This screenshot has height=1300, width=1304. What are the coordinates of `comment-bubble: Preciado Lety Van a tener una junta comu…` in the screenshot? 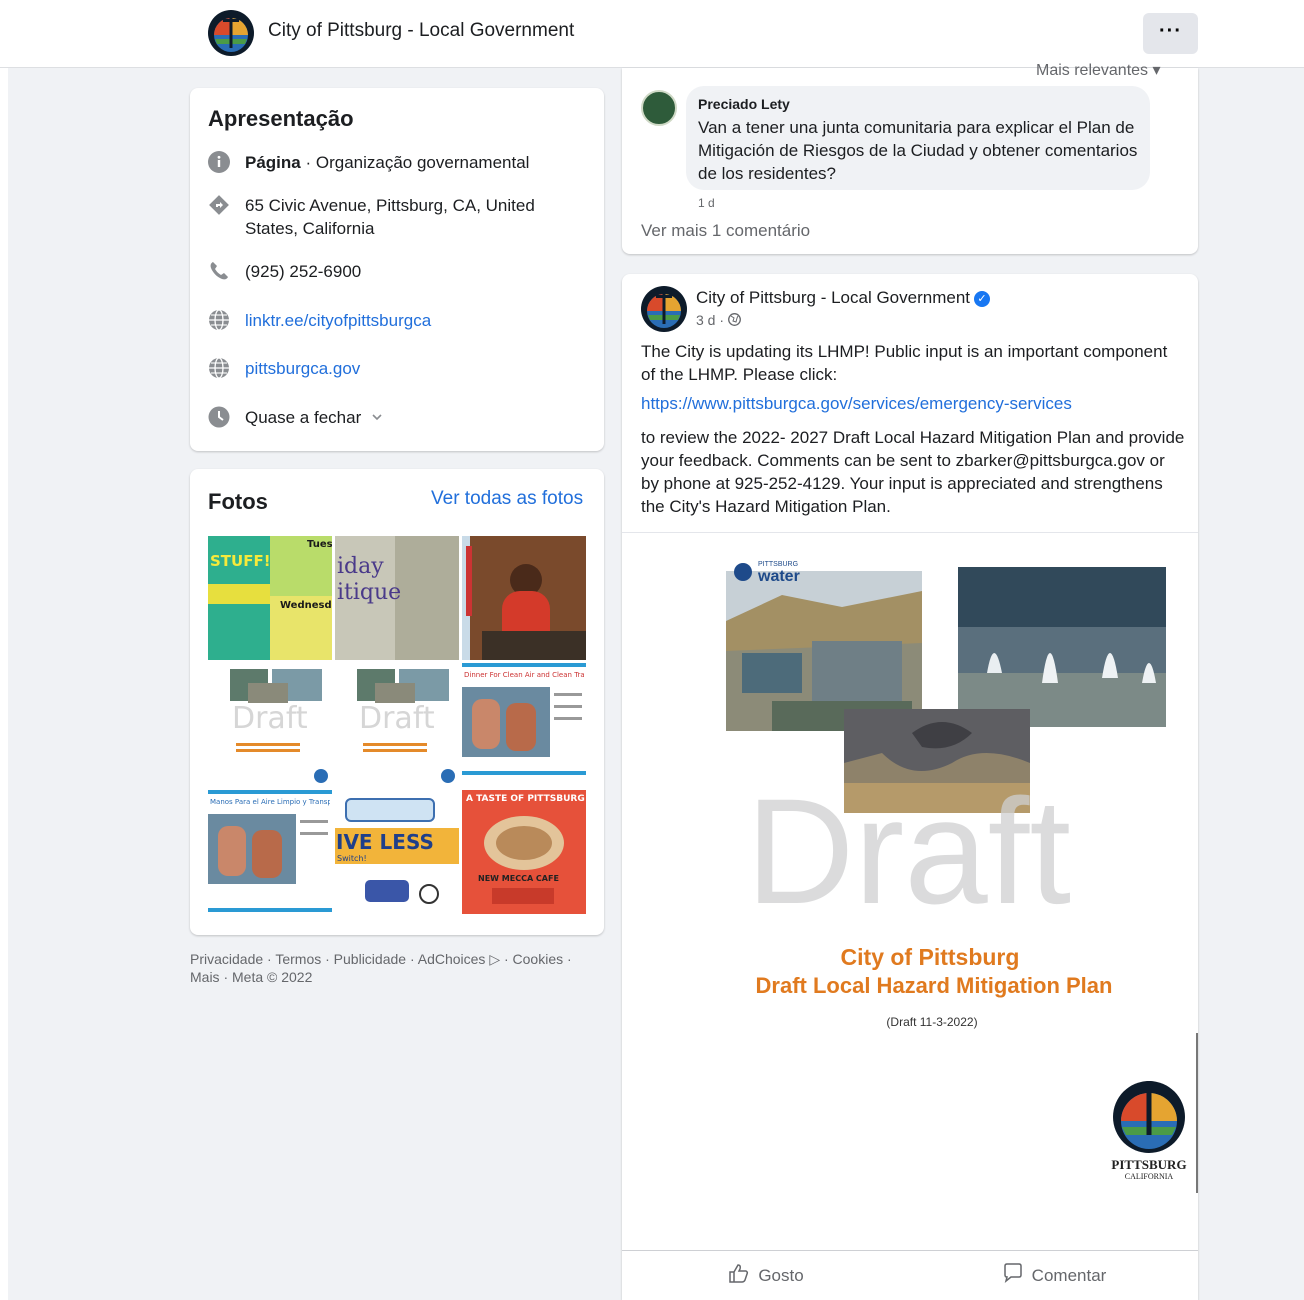 It's located at (918, 138).